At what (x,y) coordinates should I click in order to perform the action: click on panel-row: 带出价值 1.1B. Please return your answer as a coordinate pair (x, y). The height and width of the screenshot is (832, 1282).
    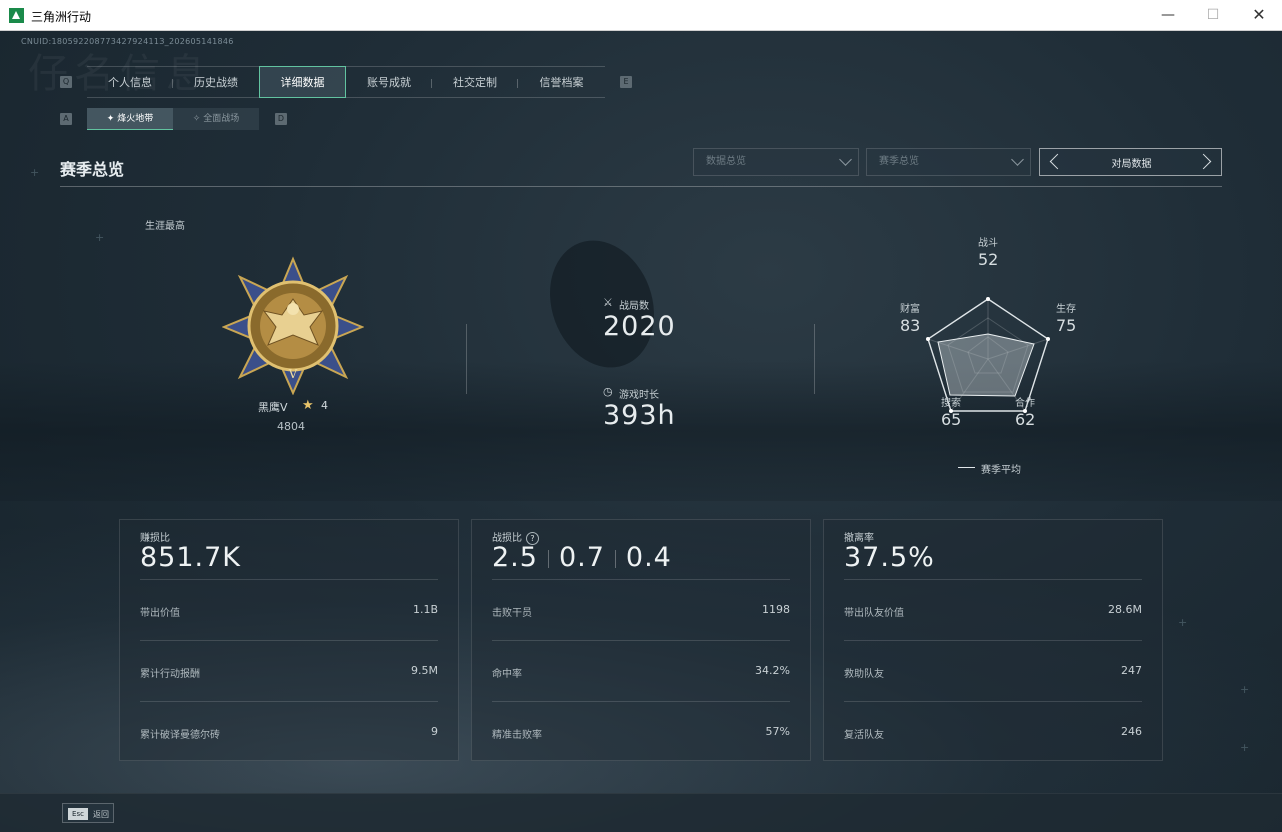
    Looking at the image, I should click on (289, 609).